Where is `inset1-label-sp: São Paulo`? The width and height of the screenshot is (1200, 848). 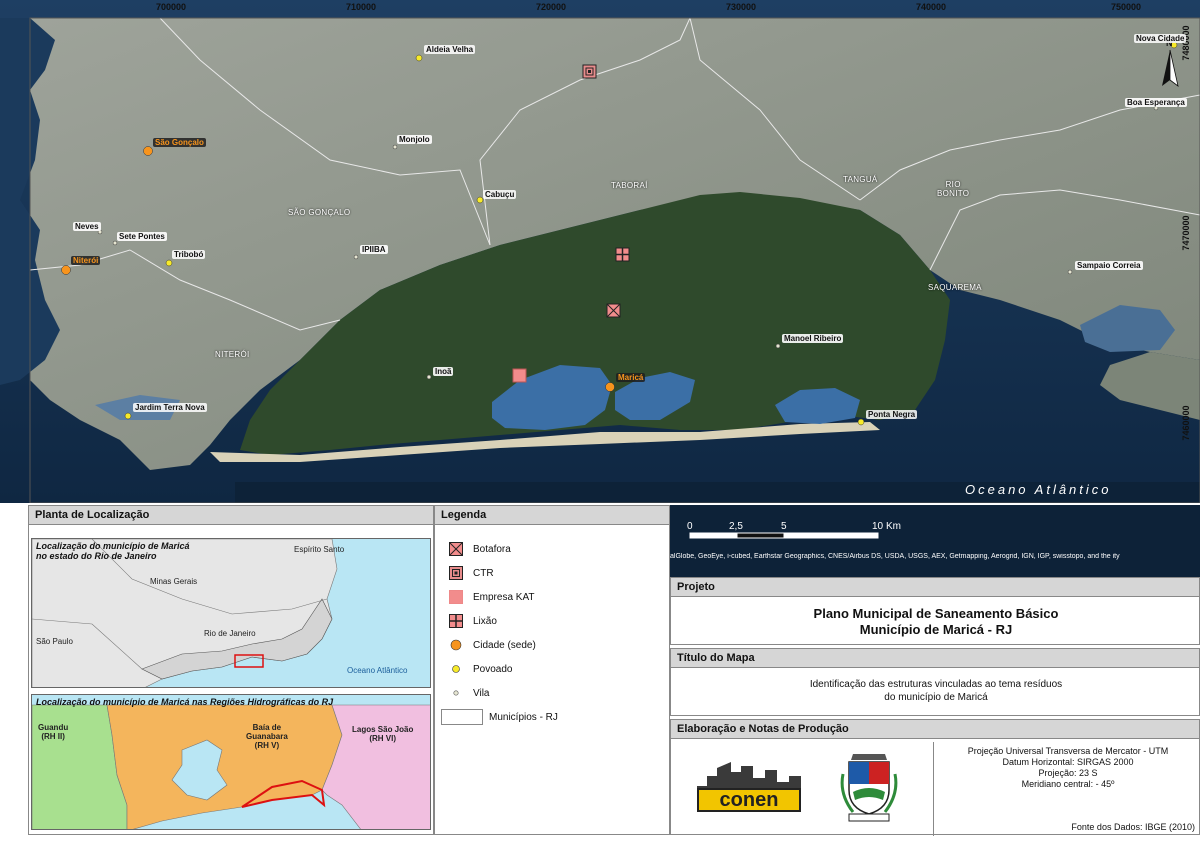 inset1-label-sp: São Paulo is located at coordinates (54, 641).